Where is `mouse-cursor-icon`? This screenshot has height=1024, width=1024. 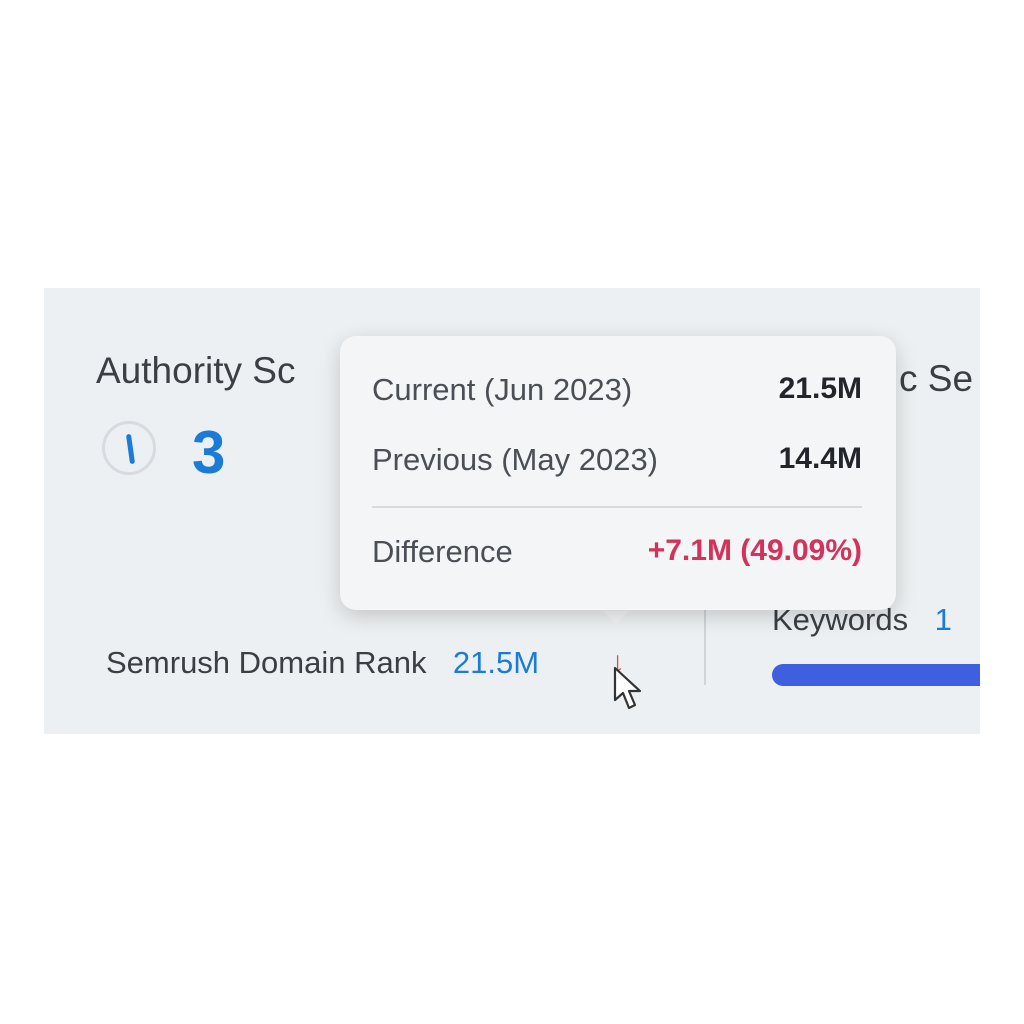
mouse-cursor-icon is located at coordinates (627, 688).